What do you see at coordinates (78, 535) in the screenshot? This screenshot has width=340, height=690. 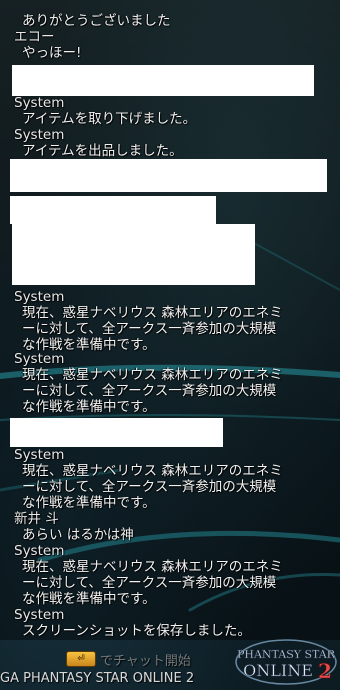 I see `chat-message: あらい はるかは神` at bounding box center [78, 535].